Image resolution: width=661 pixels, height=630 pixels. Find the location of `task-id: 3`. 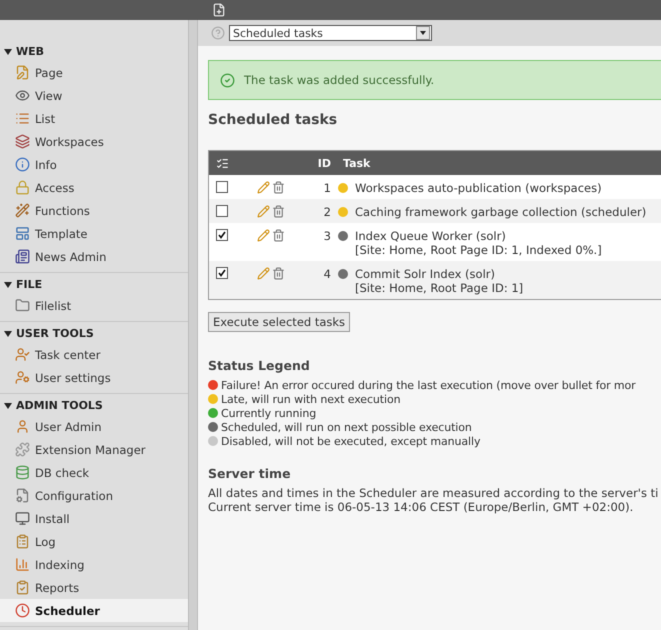

task-id: 3 is located at coordinates (326, 236).